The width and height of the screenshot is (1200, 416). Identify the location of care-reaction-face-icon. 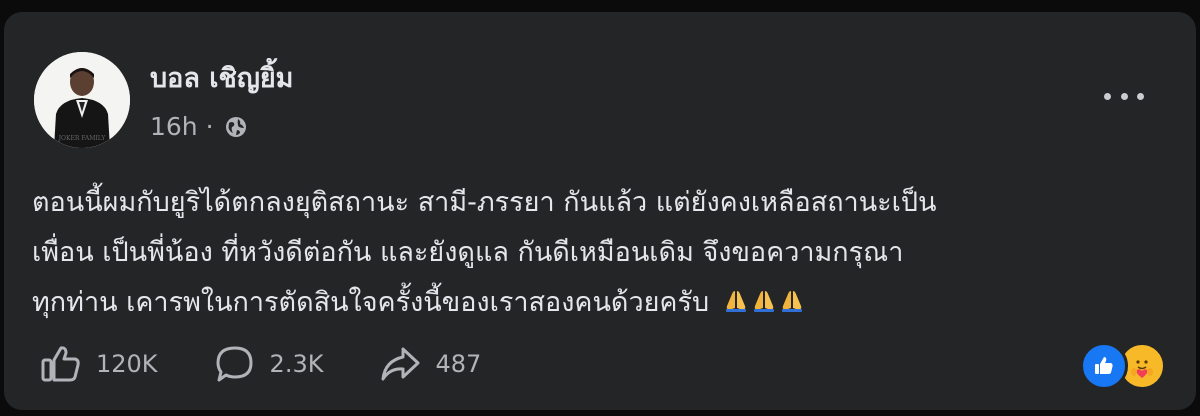
(1142, 365).